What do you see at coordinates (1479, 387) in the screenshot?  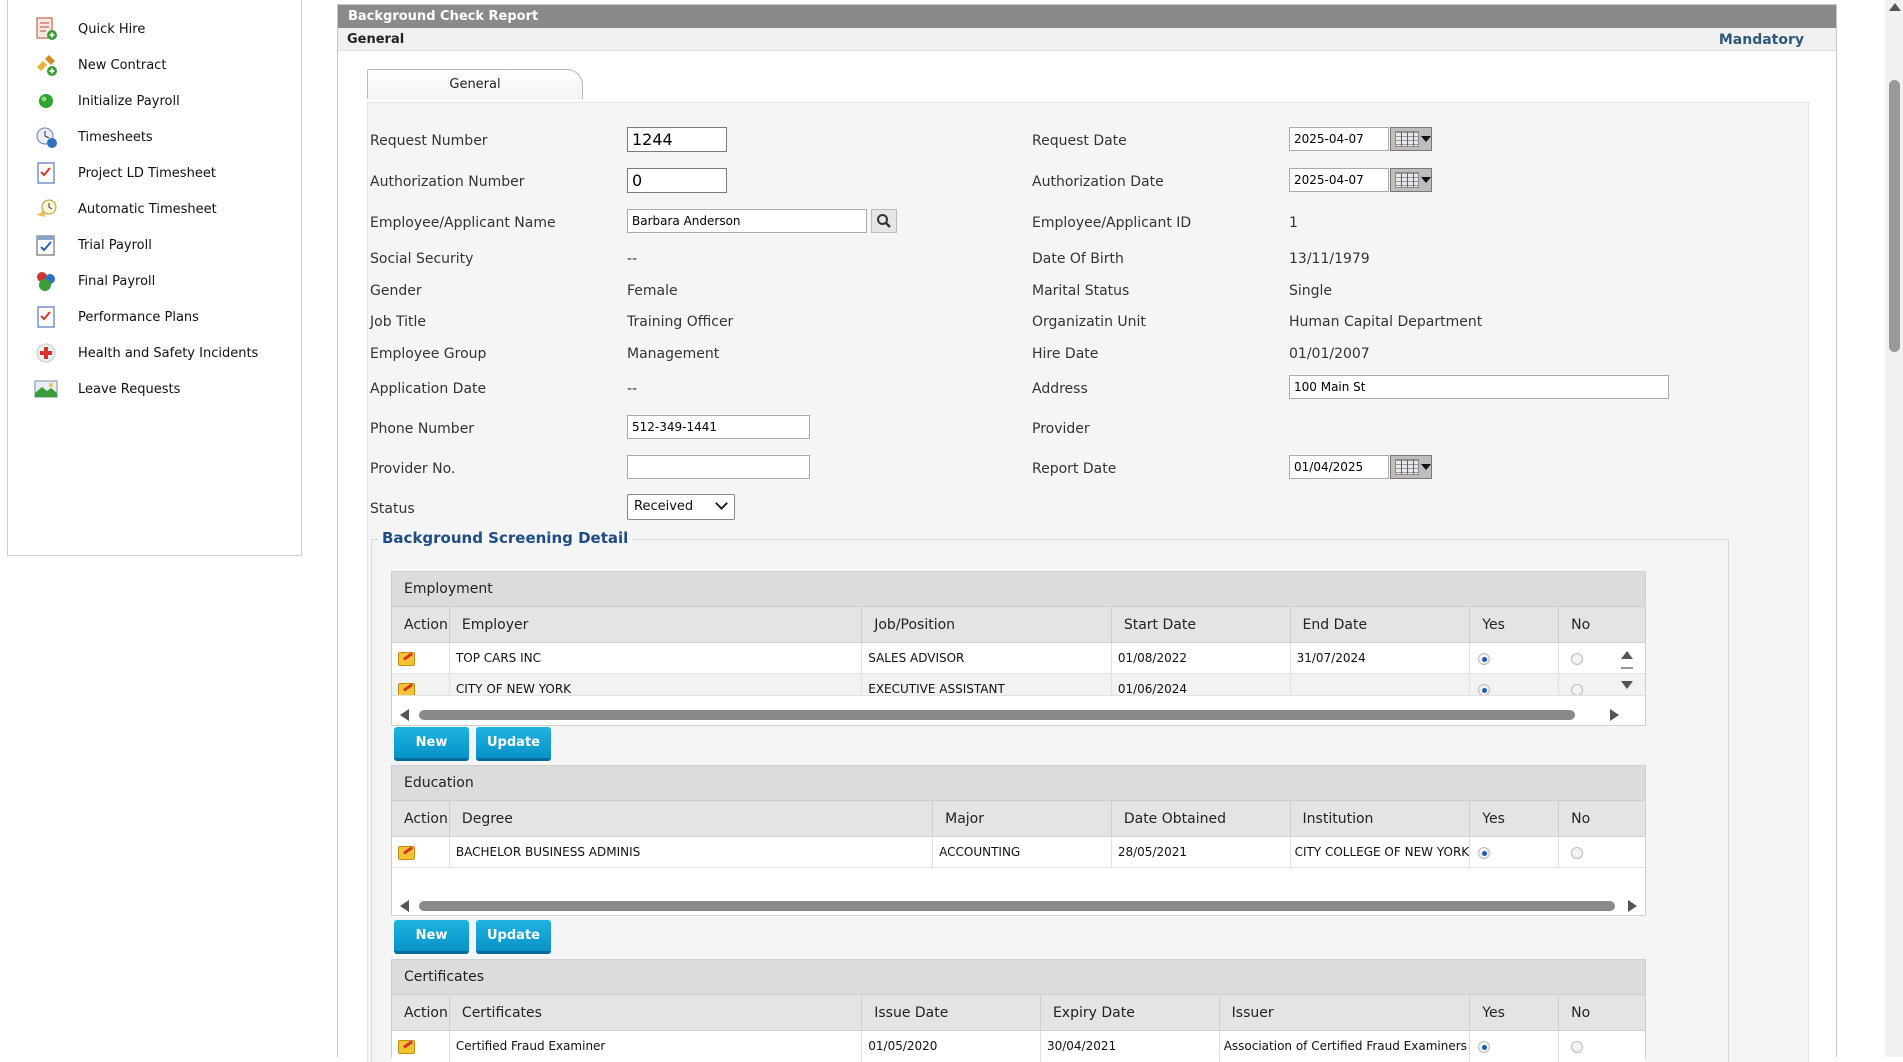 I see `address-input` at bounding box center [1479, 387].